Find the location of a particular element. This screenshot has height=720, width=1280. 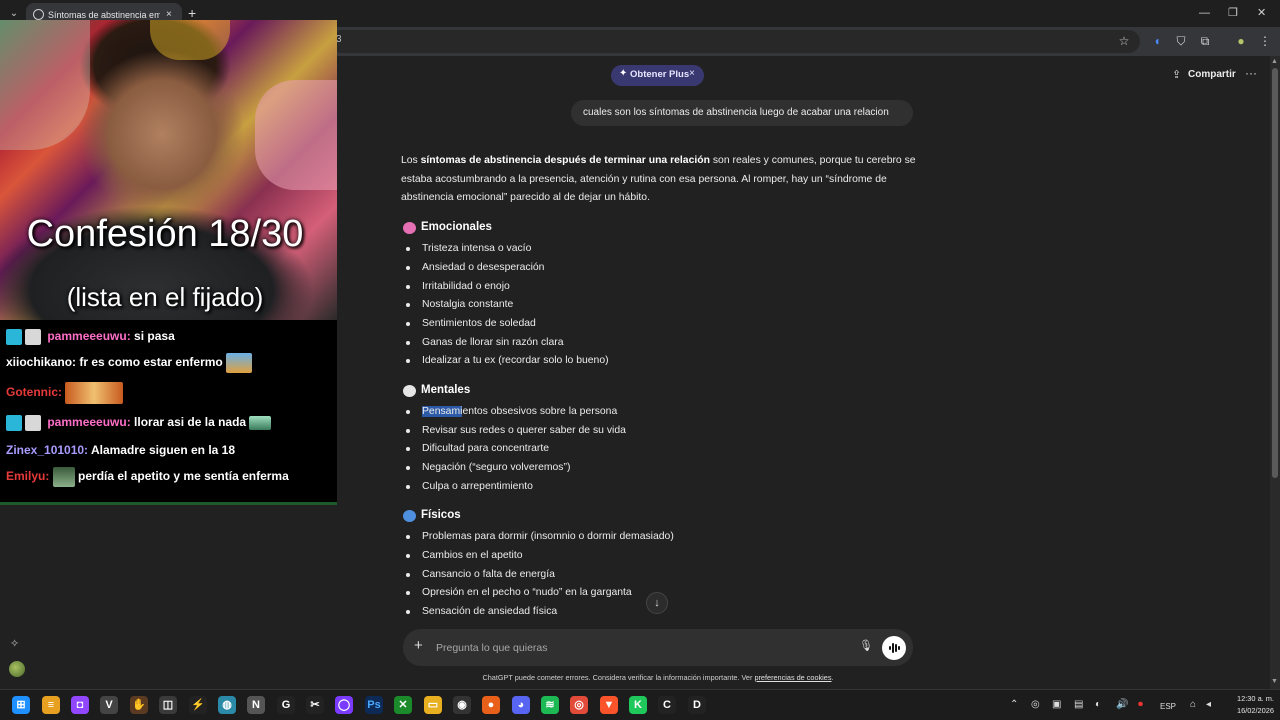

section-title: Físicos is located at coordinates (441, 515).